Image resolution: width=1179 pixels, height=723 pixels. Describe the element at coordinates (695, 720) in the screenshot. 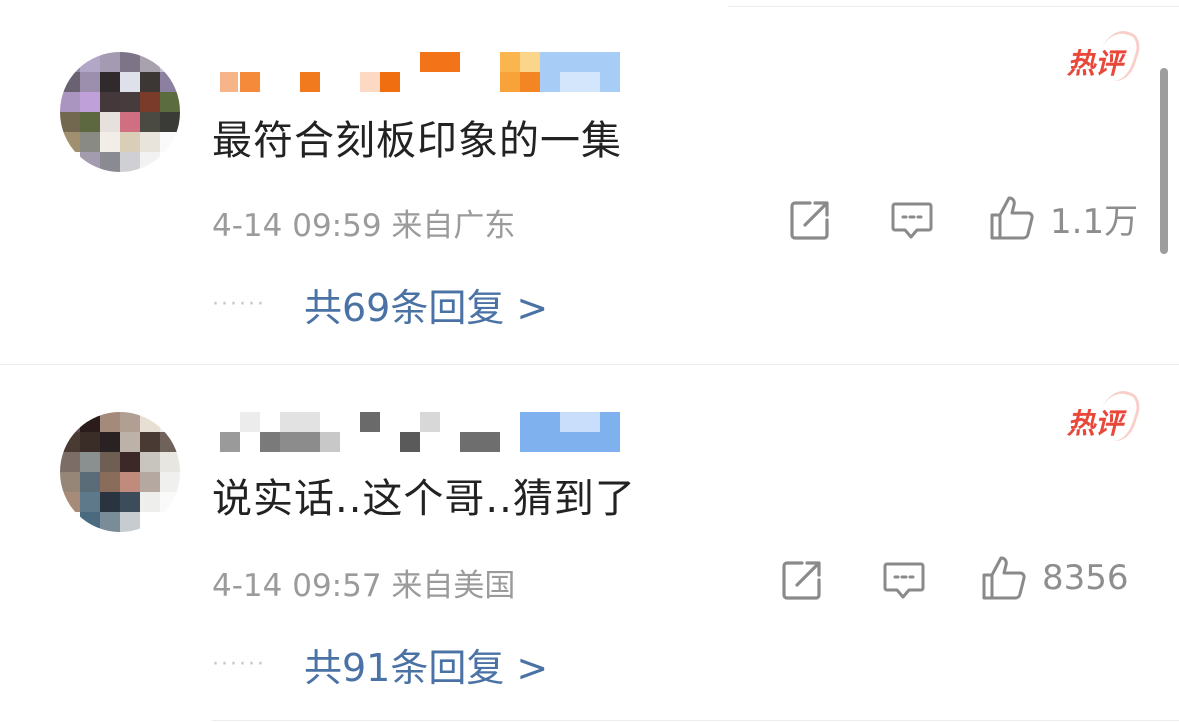

I see `bottom-divider` at that location.